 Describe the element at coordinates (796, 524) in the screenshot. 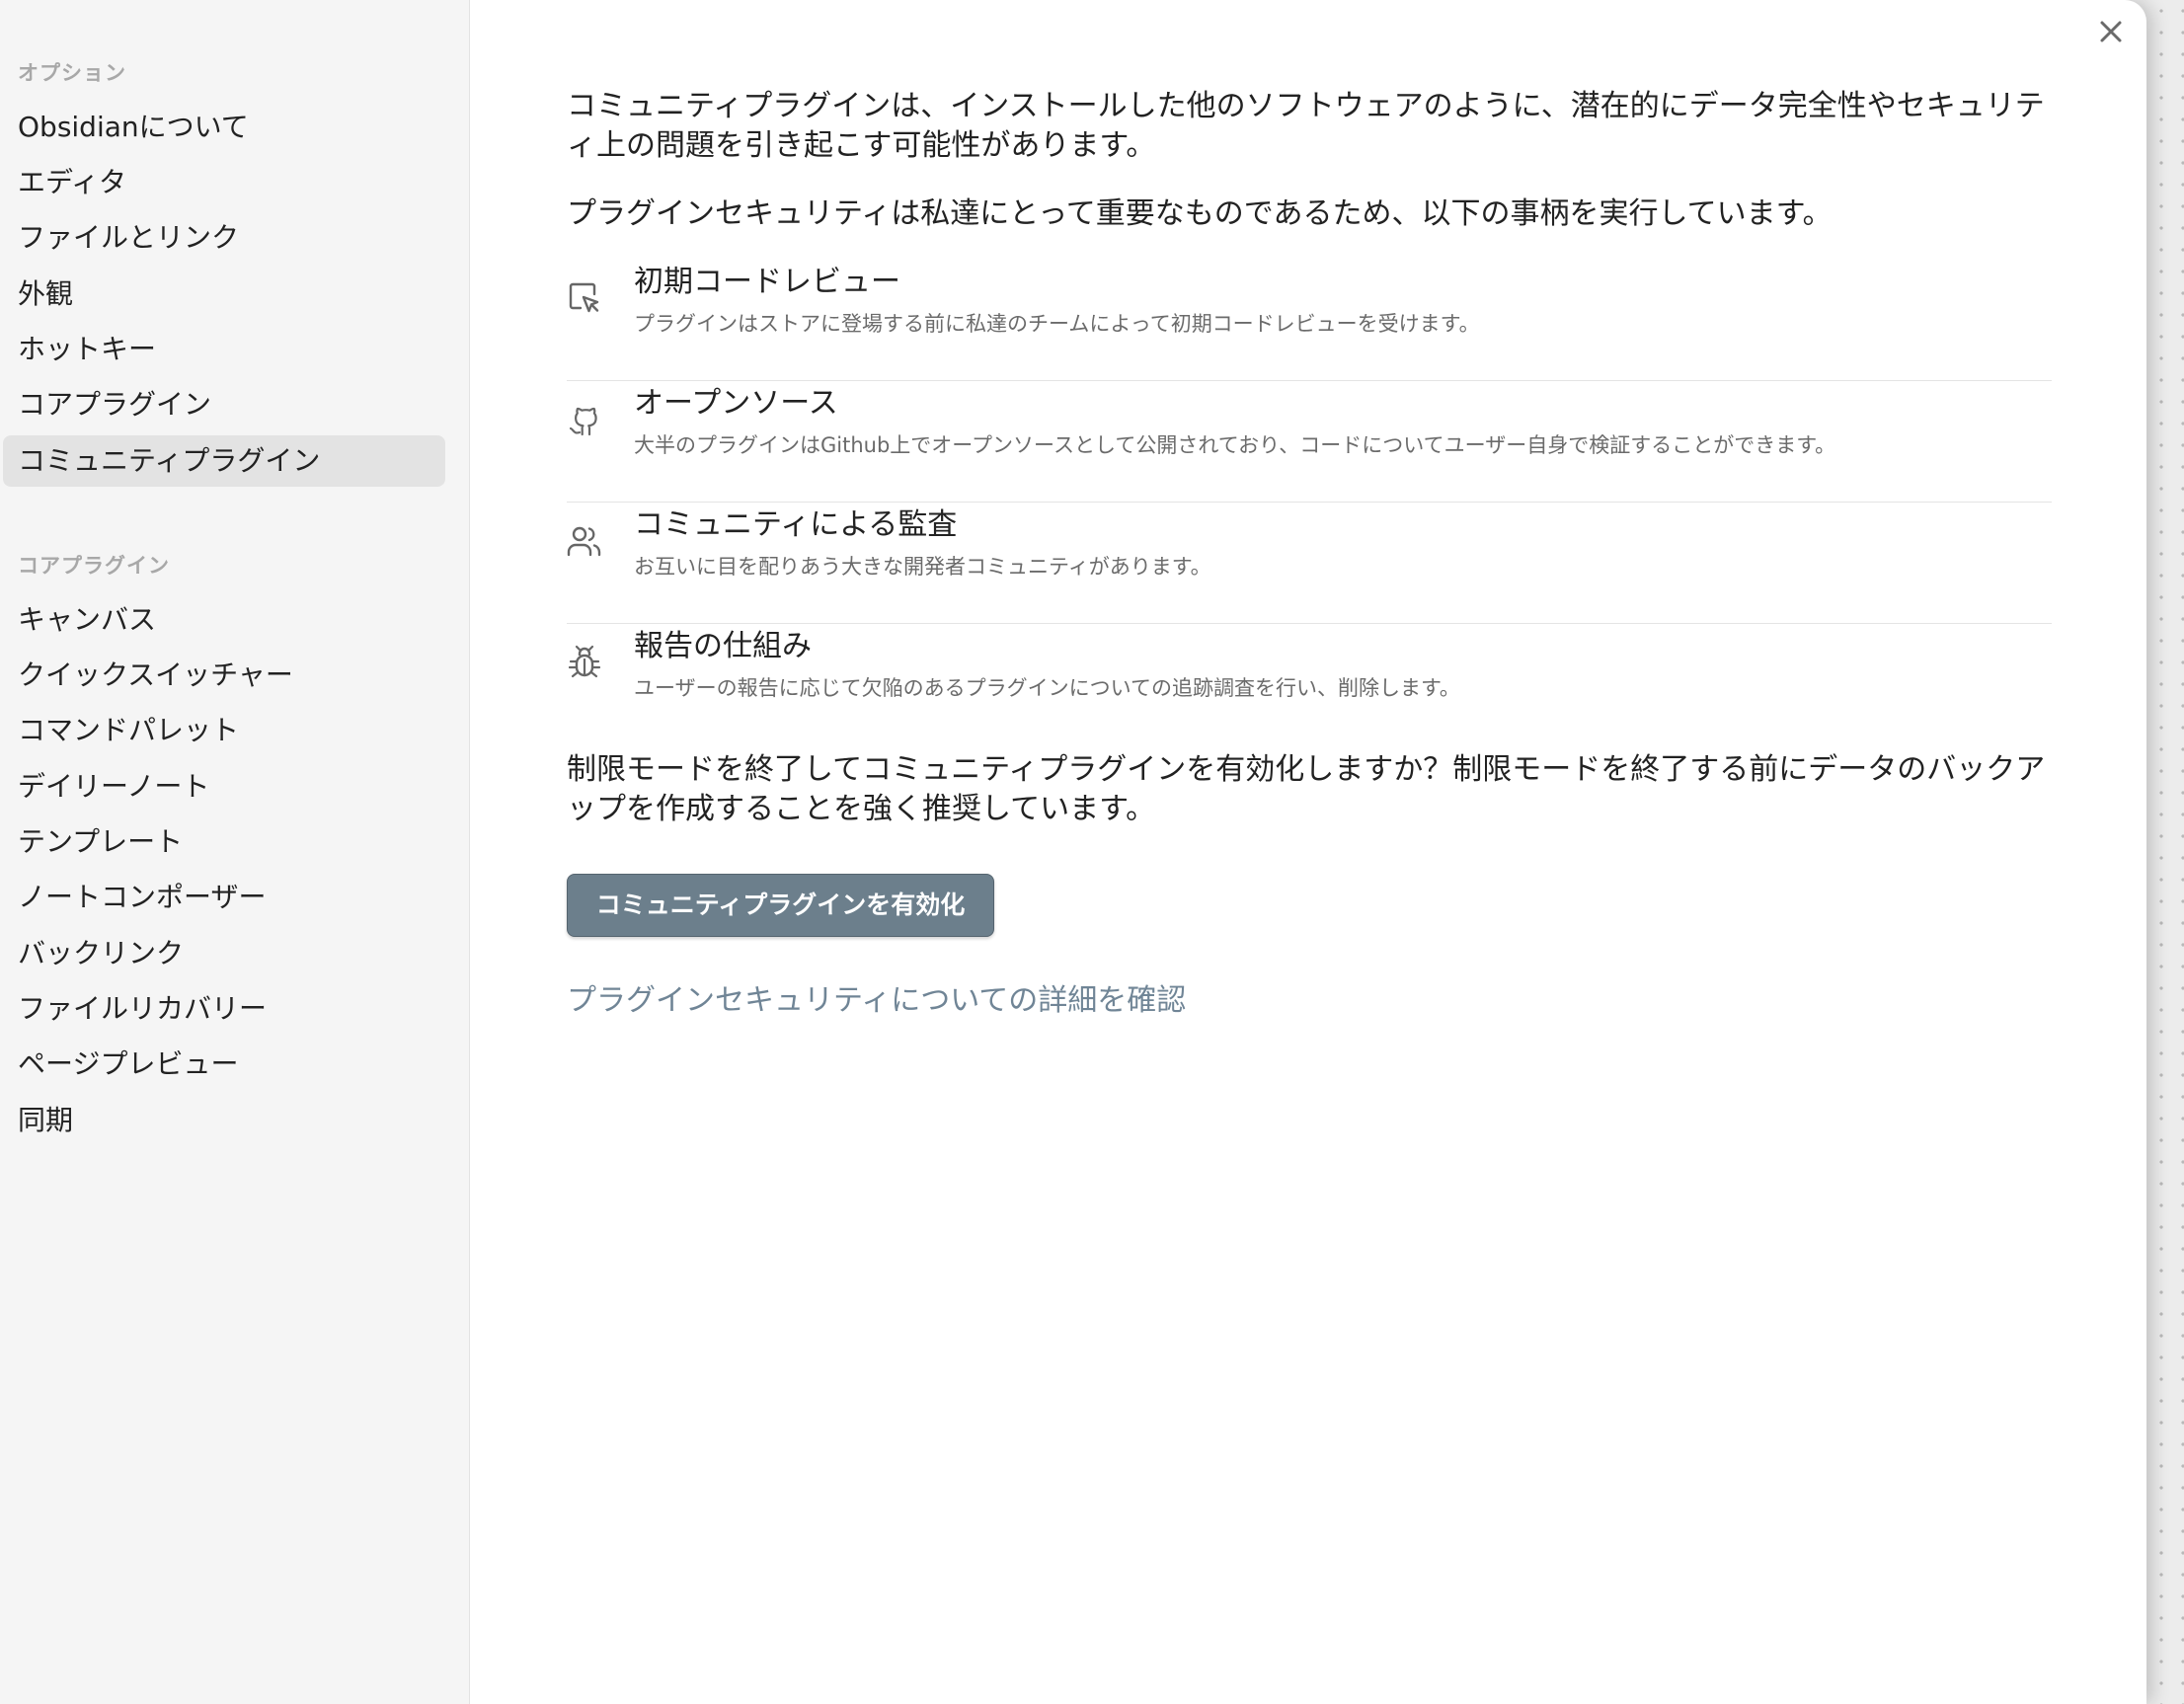

I see `feature-title: コミュニティによる監査` at that location.